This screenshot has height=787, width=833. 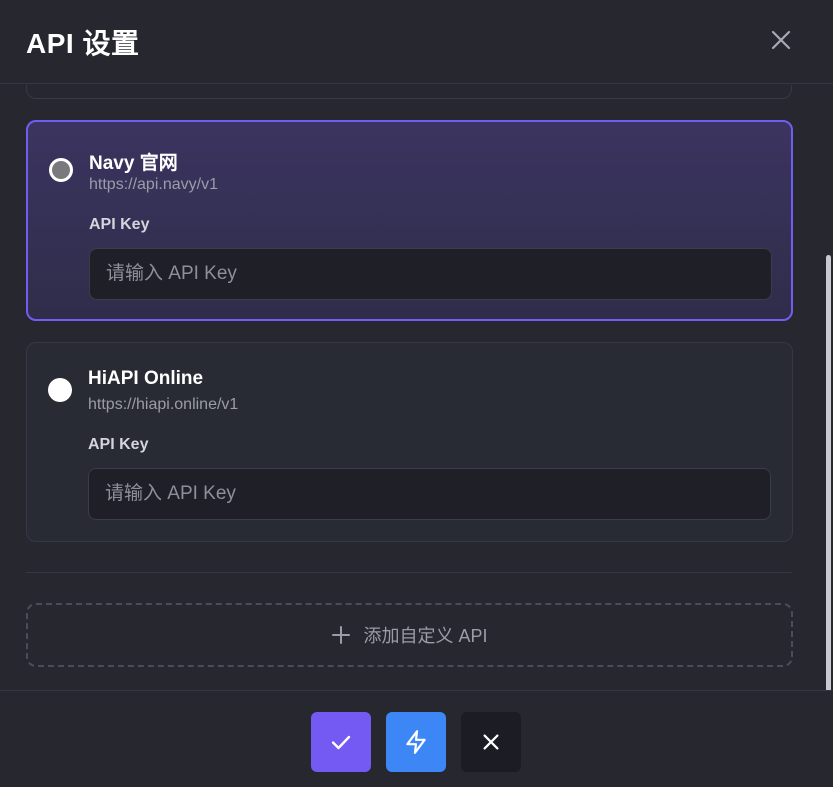 I want to click on check-icon, so click(x=341, y=742).